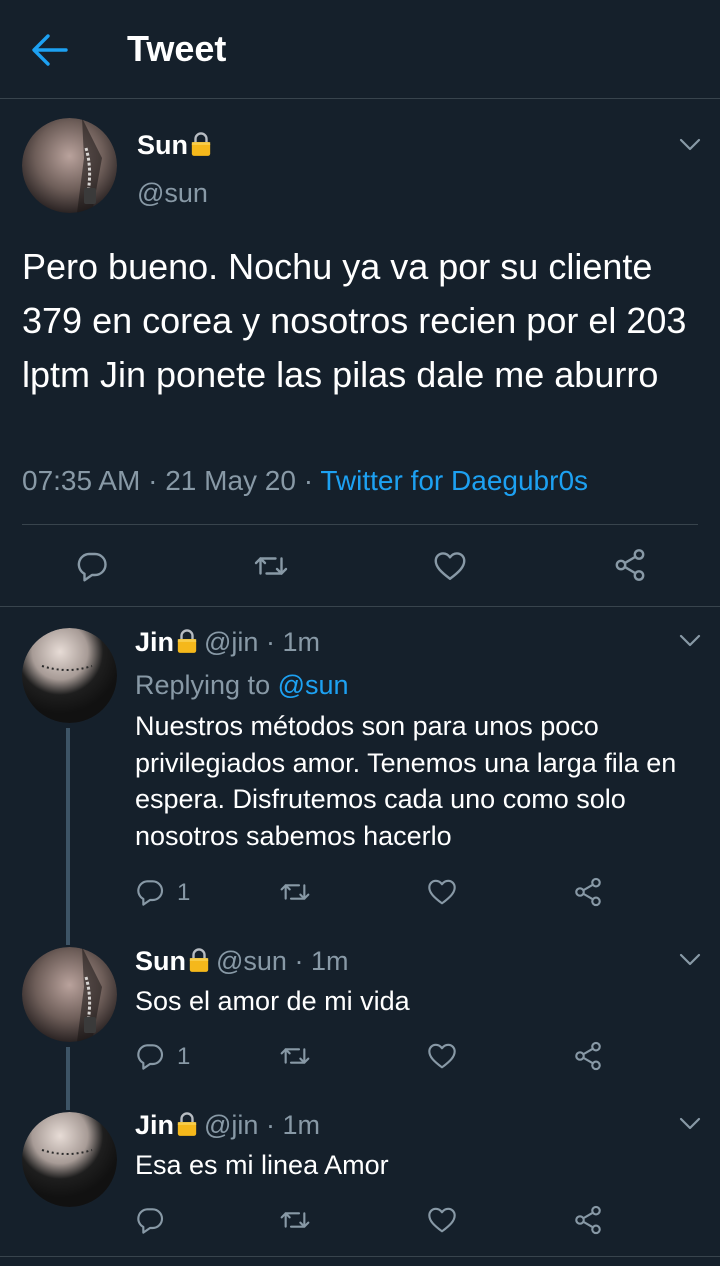 The height and width of the screenshot is (1266, 720). I want to click on tweet-time: 07:35 AM, so click(81, 480).